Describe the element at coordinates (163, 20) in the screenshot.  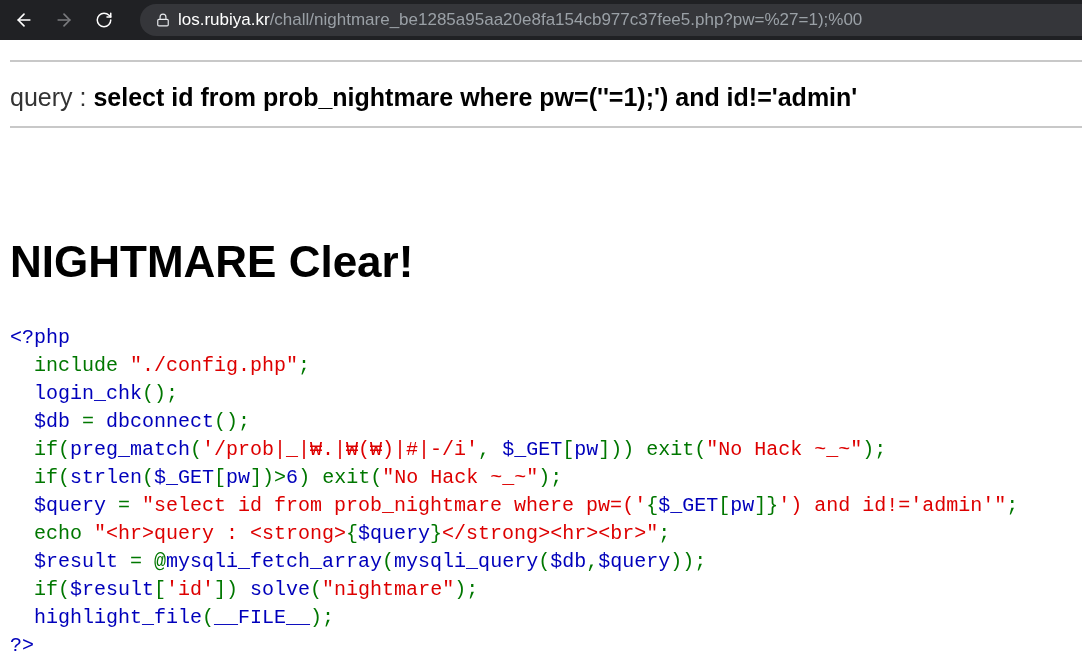
I see `lock-icon` at that location.